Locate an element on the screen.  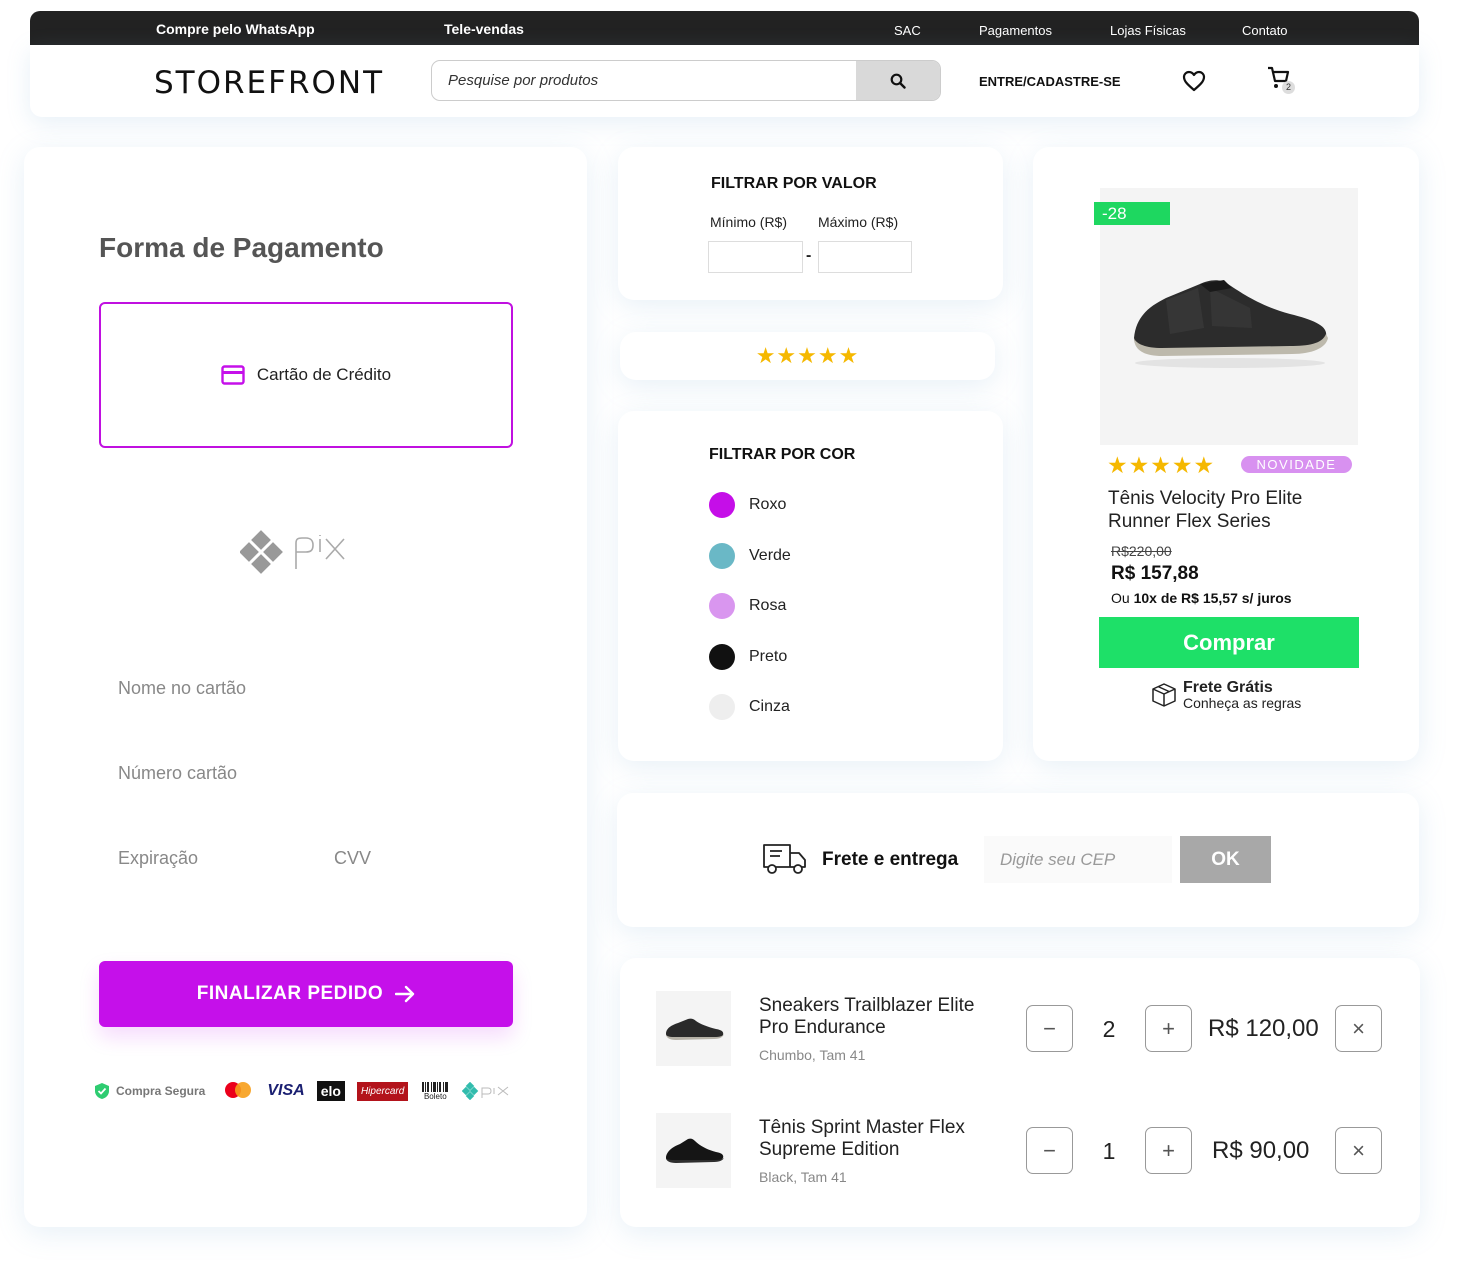
free-shipping-info: Frete Grátis Conheça as regras is located at coordinates (1226, 695).